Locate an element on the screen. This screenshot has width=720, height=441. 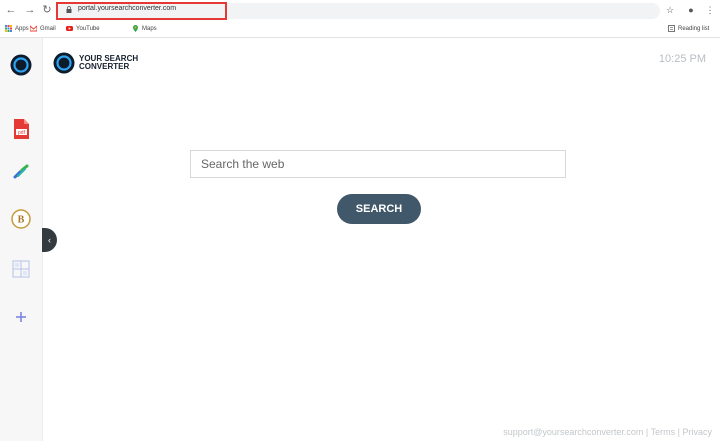
bitcoin-icon: B is located at coordinates (21, 219).